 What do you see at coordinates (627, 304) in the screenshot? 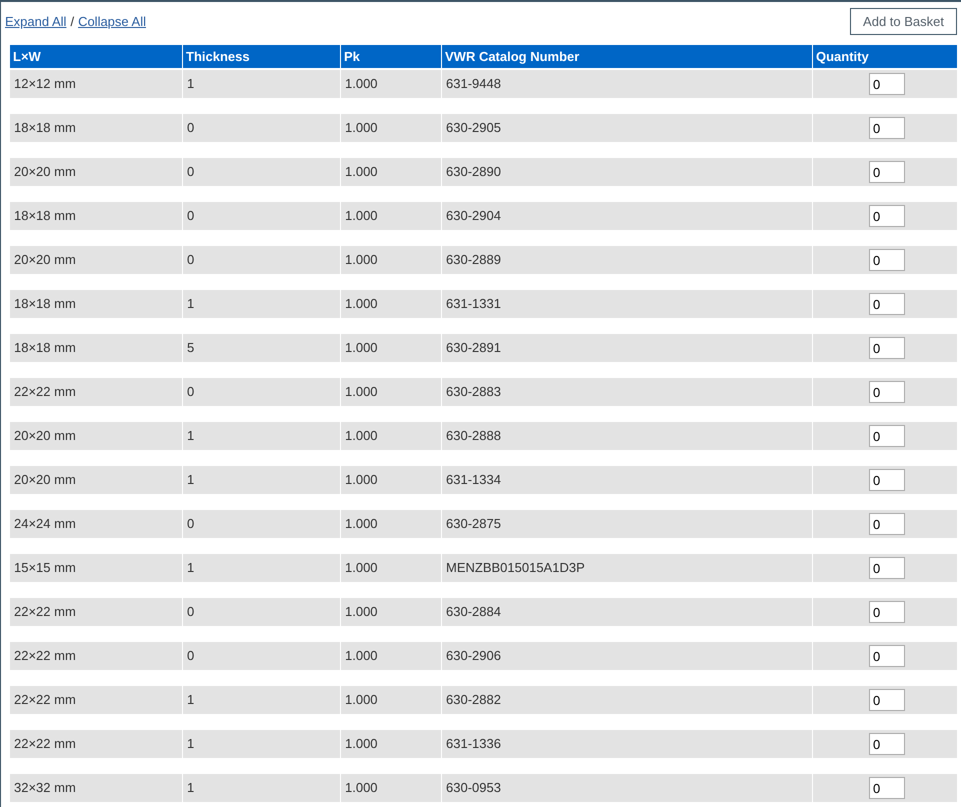
I see `table-cell: 631-1331` at bounding box center [627, 304].